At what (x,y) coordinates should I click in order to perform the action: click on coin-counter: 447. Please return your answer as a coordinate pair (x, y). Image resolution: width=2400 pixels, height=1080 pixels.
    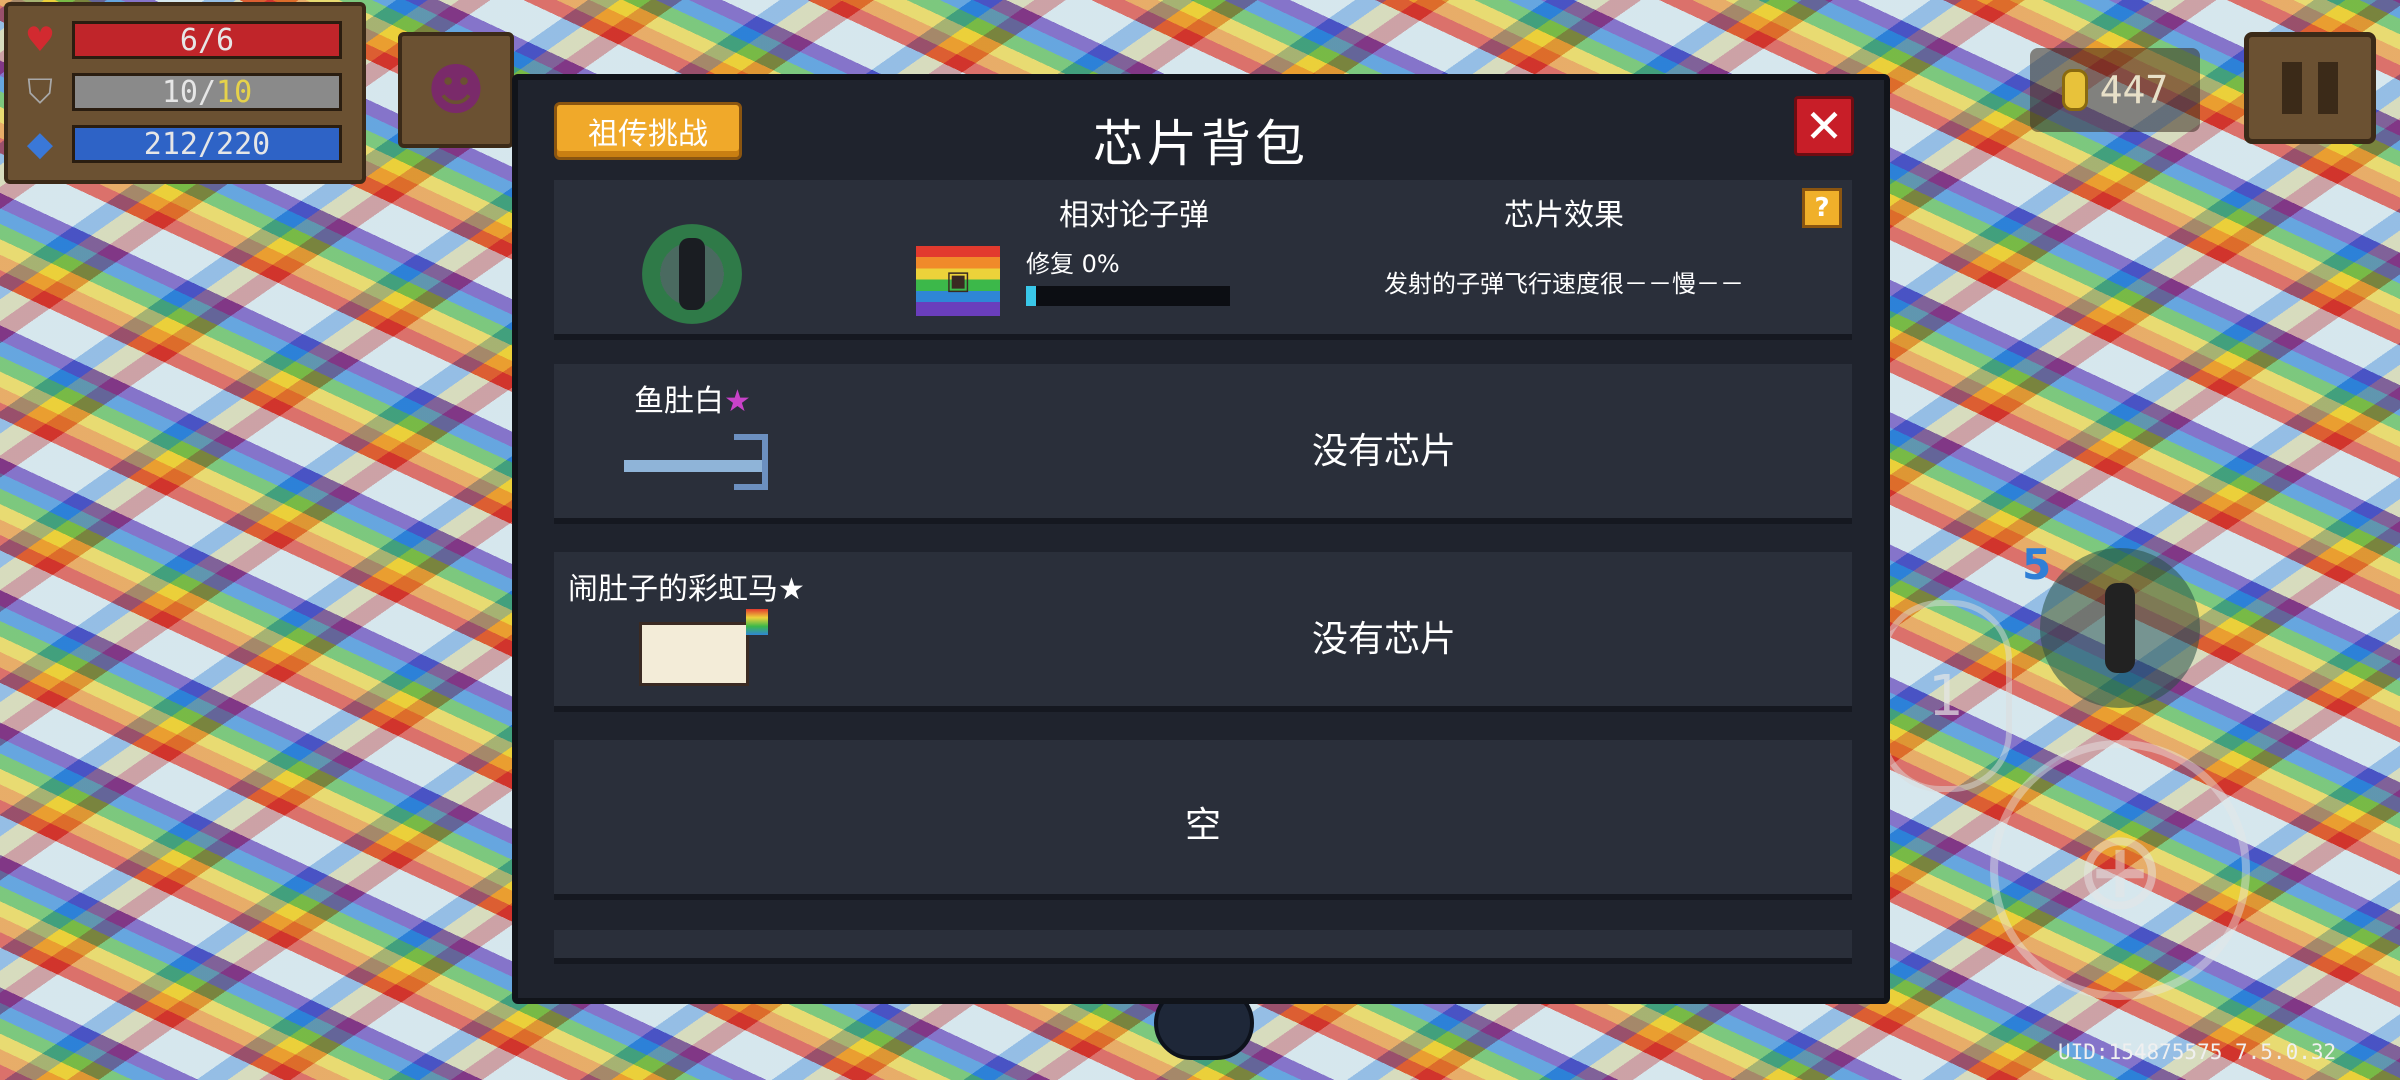
    Looking at the image, I should click on (2115, 90).